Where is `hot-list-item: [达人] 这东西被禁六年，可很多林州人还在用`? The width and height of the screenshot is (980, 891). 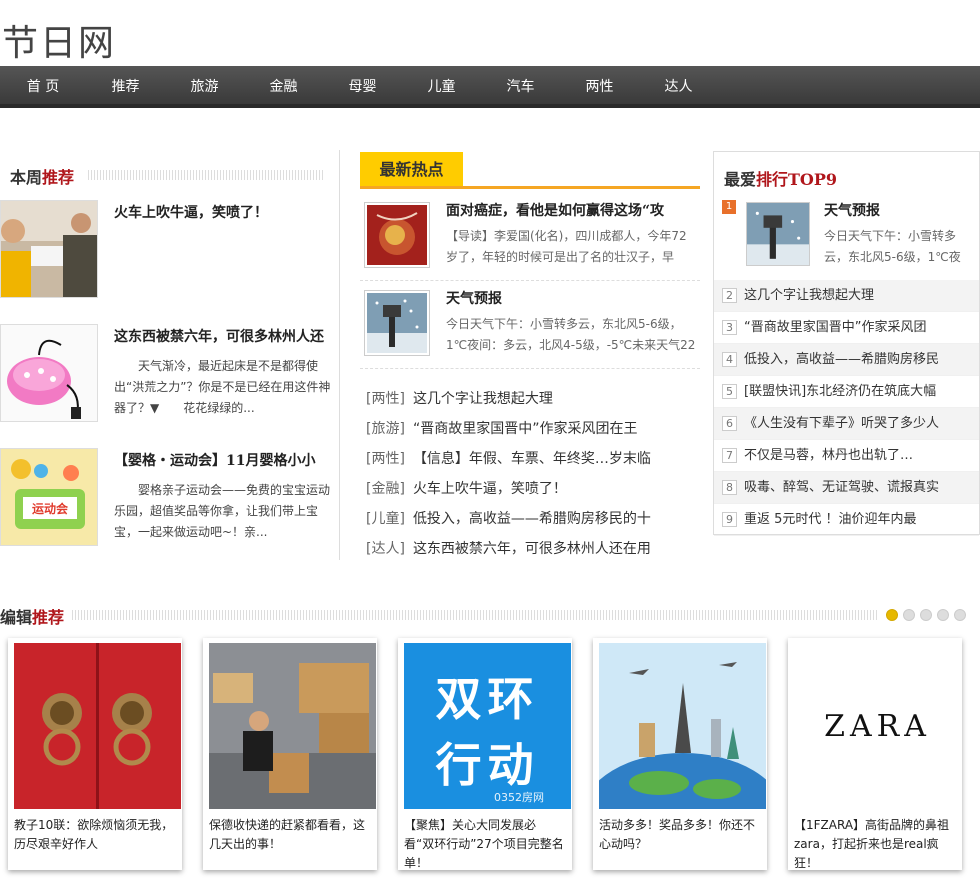 hot-list-item: [达人] 这东西被禁六年，可很多林州人还在用 is located at coordinates (533, 549).